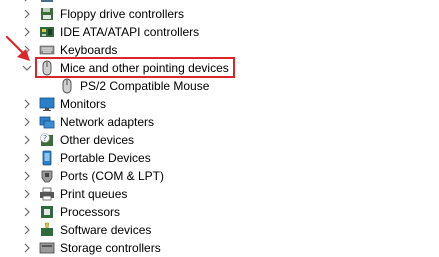  Describe the element at coordinates (219, 212) in the screenshot. I see `tree-item-processors: Processors` at that location.